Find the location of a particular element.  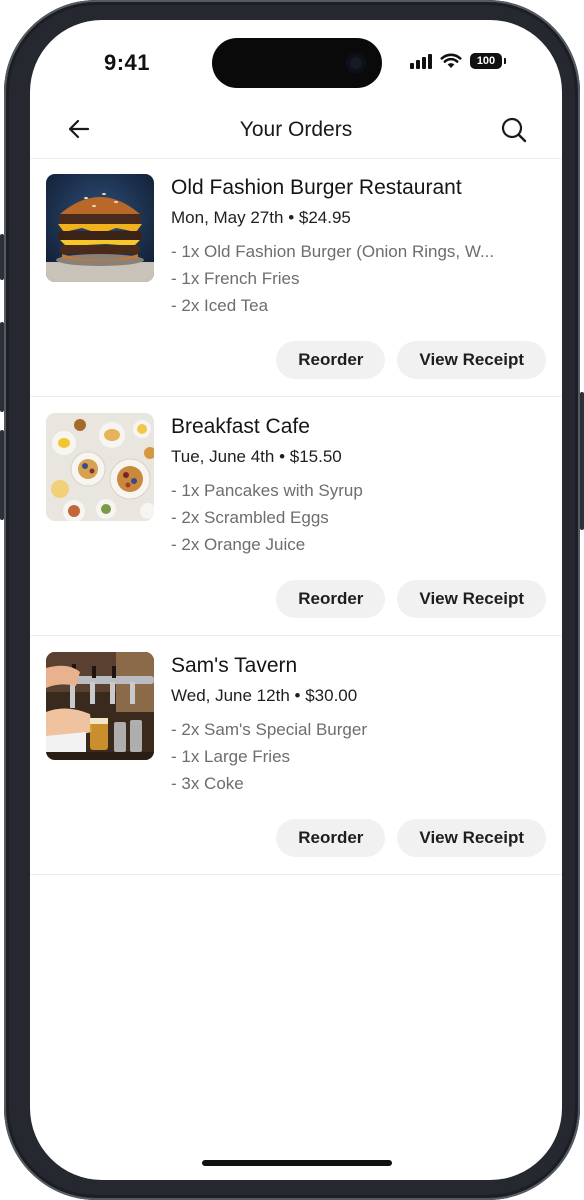

battery-icon: 100 is located at coordinates (488, 61).